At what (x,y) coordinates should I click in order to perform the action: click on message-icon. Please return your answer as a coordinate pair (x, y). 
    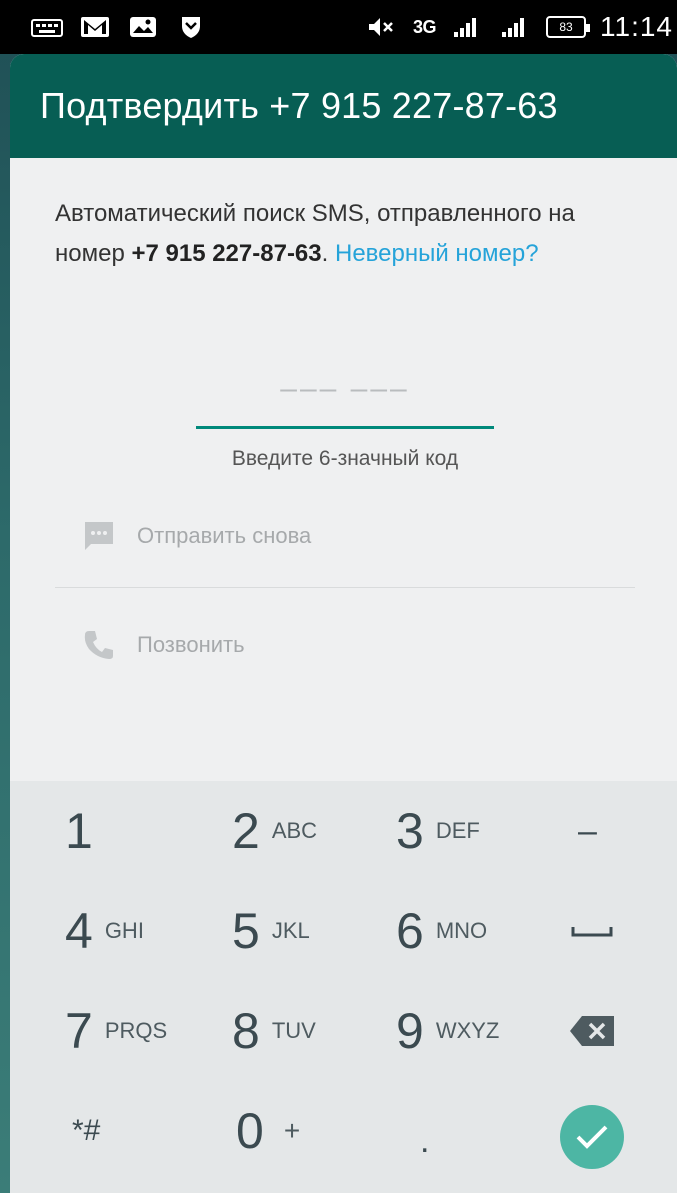
    Looking at the image, I should click on (99, 536).